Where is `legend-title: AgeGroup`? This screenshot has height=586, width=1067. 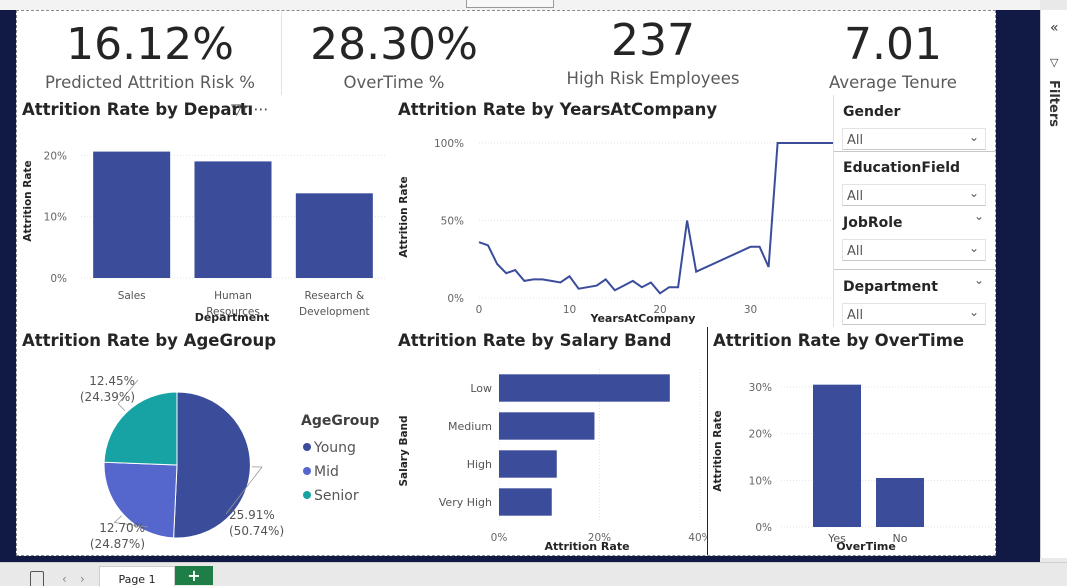 legend-title: AgeGroup is located at coordinates (340, 421).